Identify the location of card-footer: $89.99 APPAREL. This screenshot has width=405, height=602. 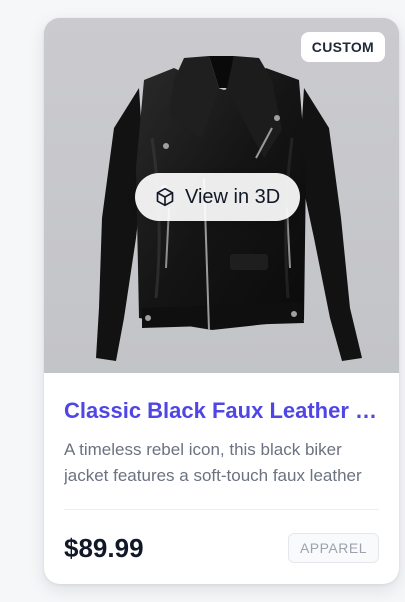
(221, 547).